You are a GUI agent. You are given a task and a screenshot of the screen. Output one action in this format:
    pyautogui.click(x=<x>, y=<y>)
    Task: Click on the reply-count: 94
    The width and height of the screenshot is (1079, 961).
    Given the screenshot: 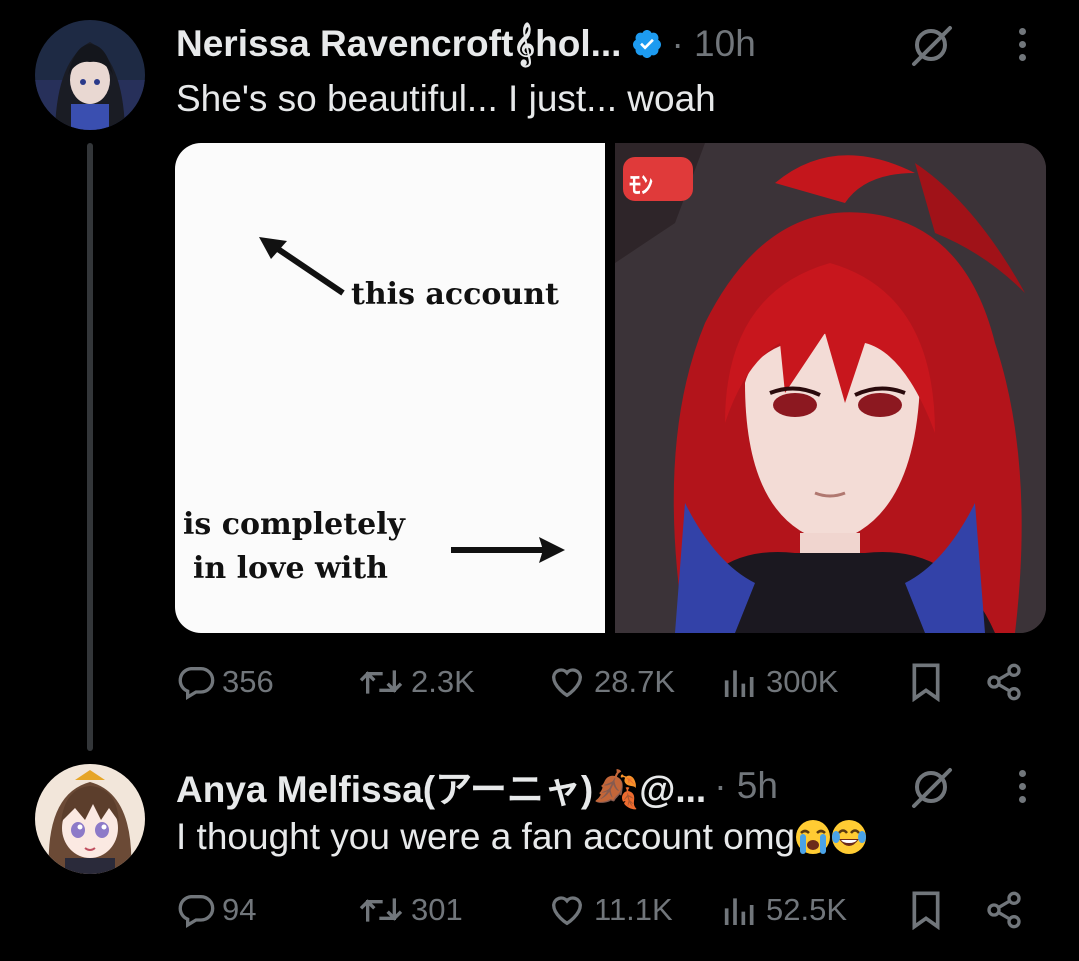 What is the action you would take?
    pyautogui.click(x=239, y=909)
    